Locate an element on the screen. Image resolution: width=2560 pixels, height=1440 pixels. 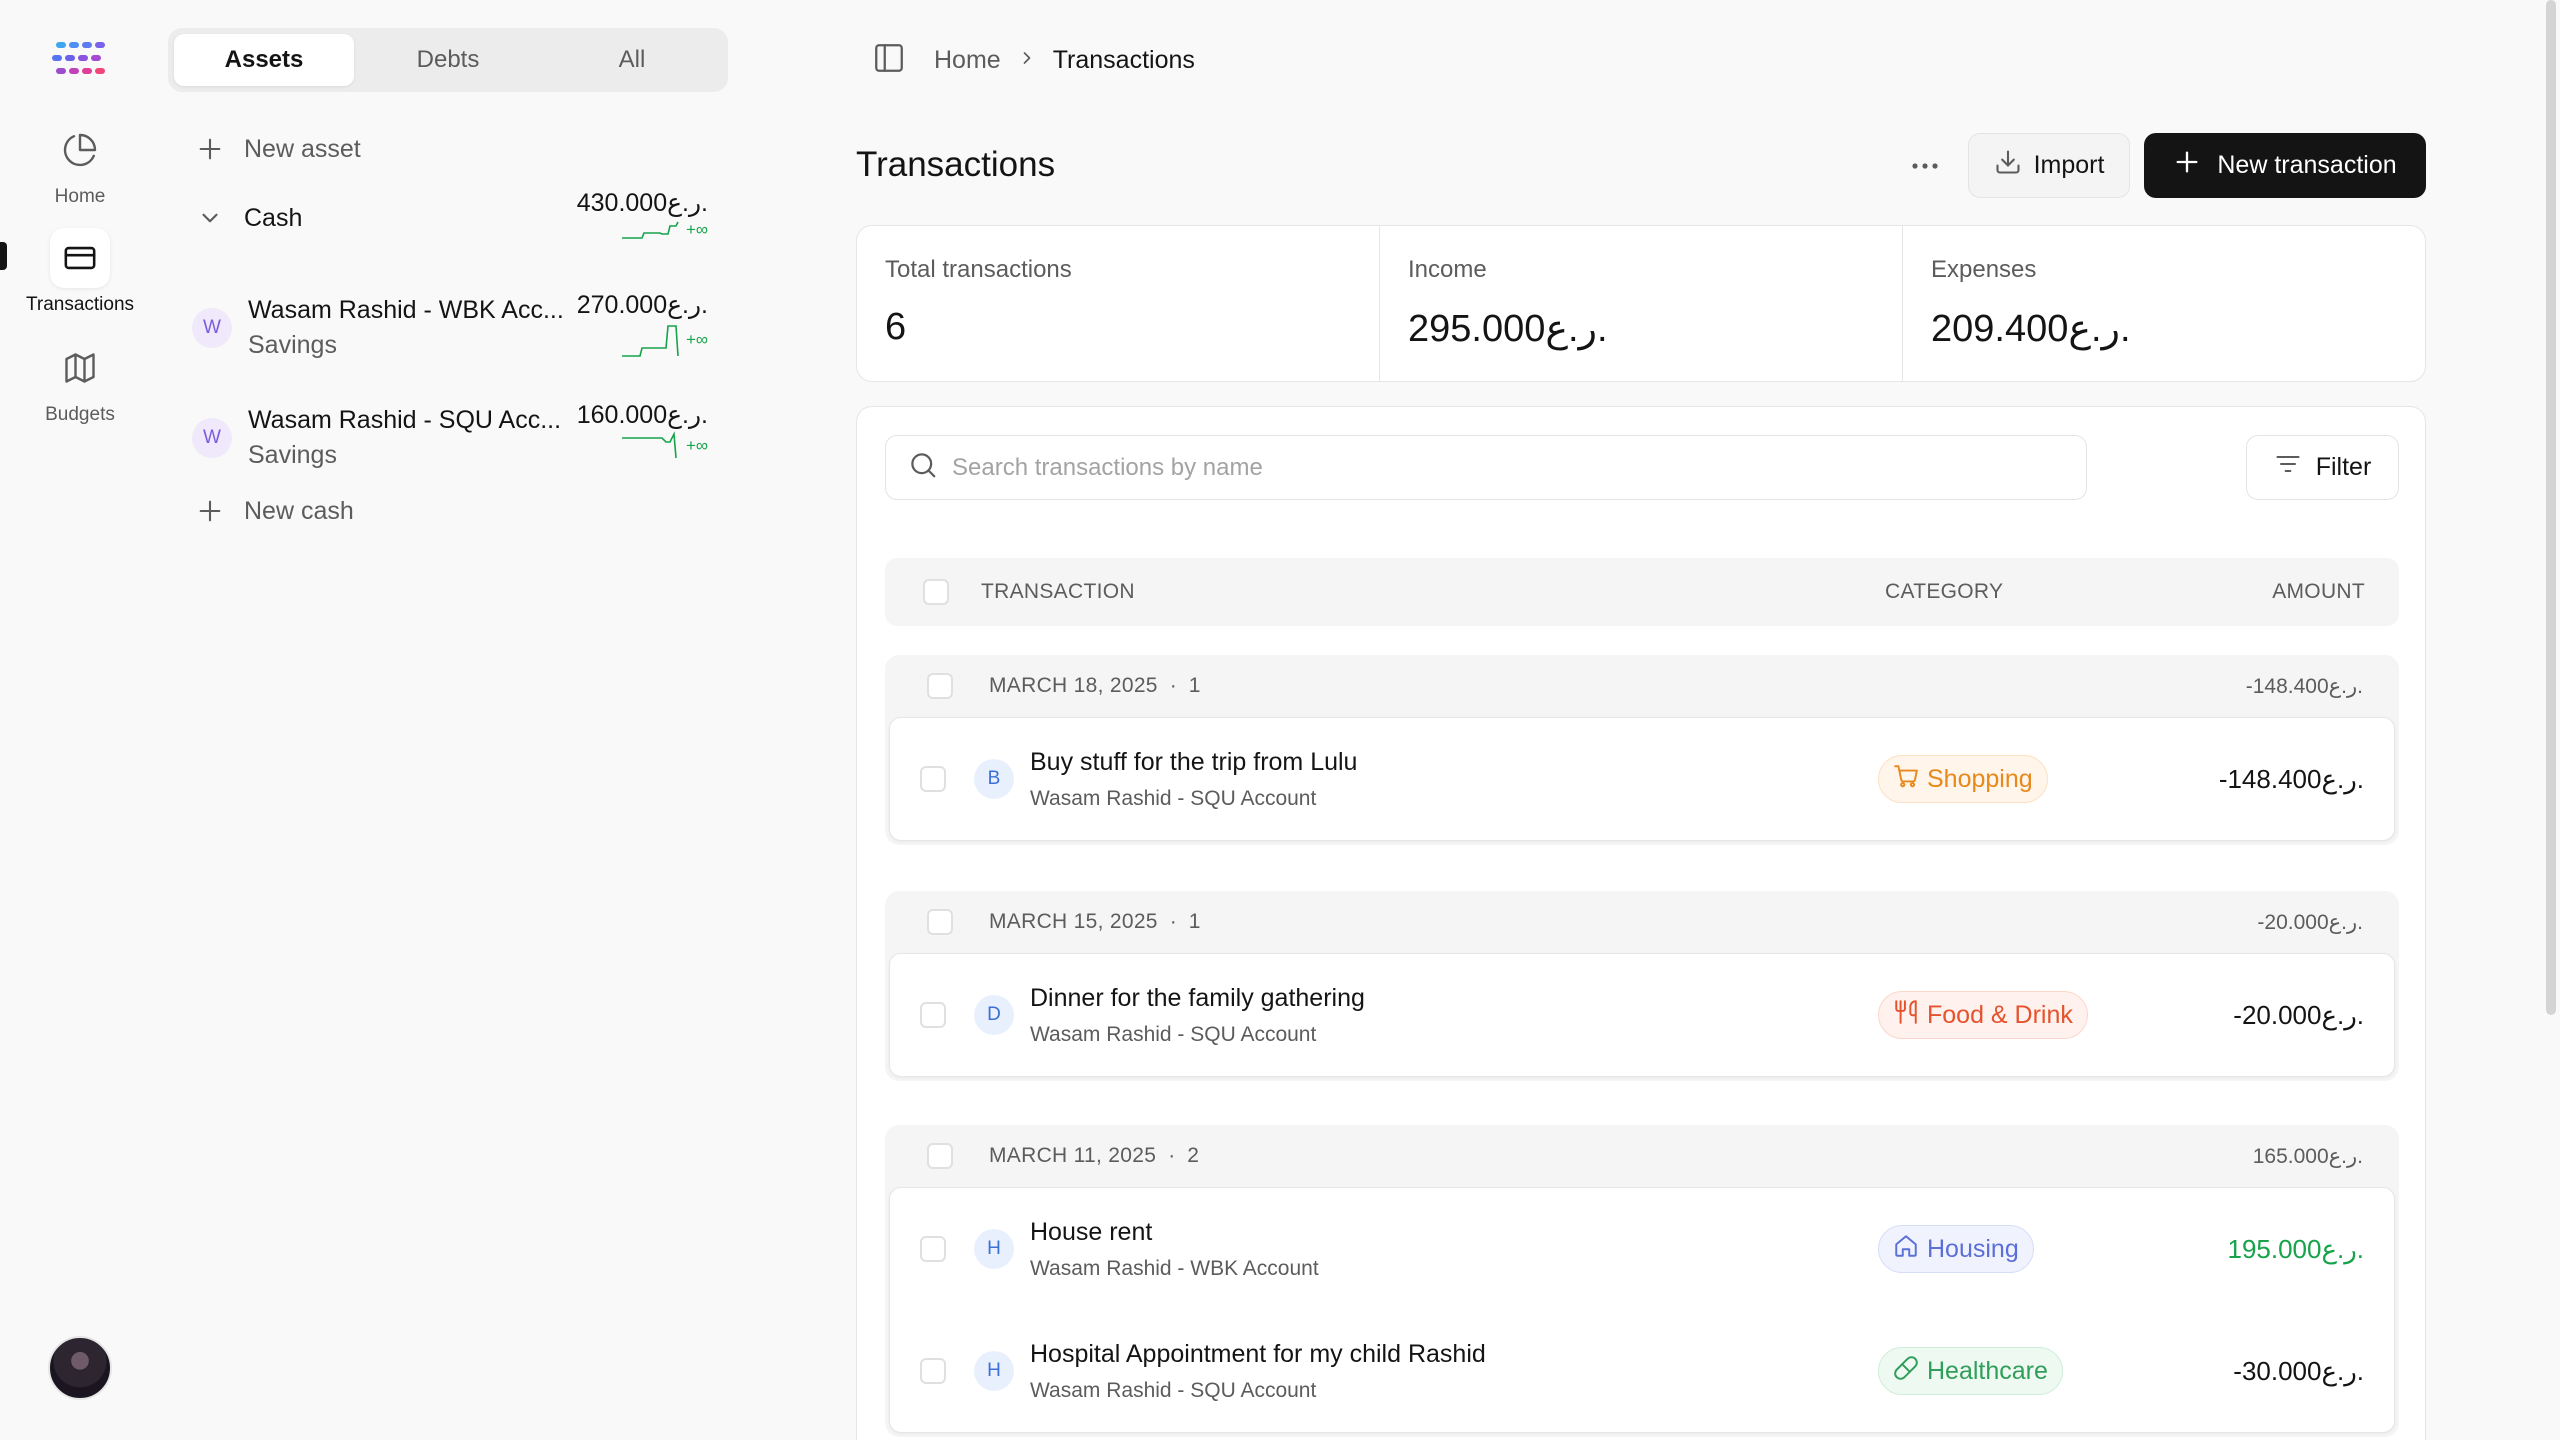
new-transaction-button: New transaction is located at coordinates (2285, 165).